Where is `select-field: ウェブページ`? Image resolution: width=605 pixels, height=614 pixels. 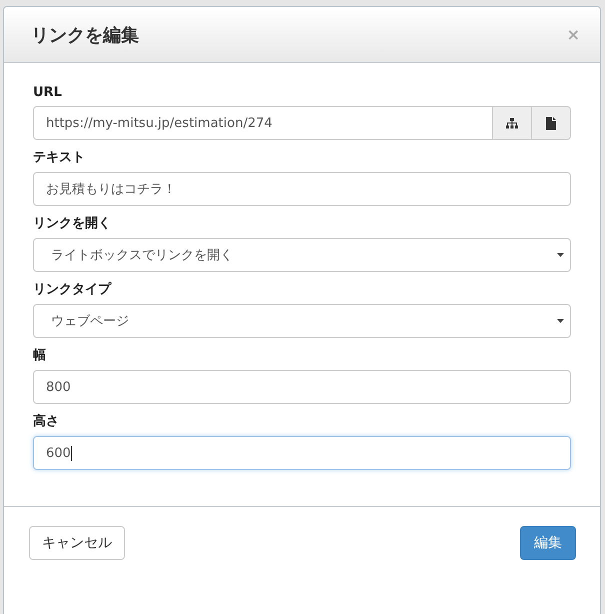 select-field: ウェブページ is located at coordinates (302, 321).